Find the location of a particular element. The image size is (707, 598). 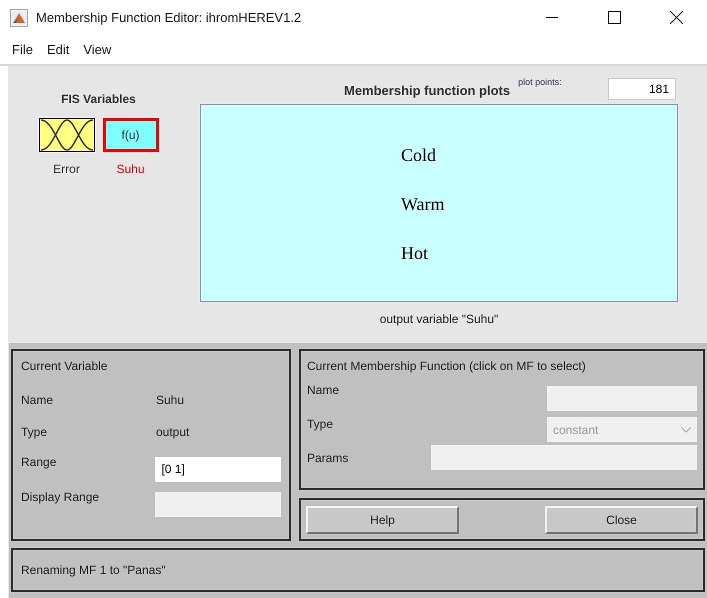

field-label: Display Range is located at coordinates (60, 497).